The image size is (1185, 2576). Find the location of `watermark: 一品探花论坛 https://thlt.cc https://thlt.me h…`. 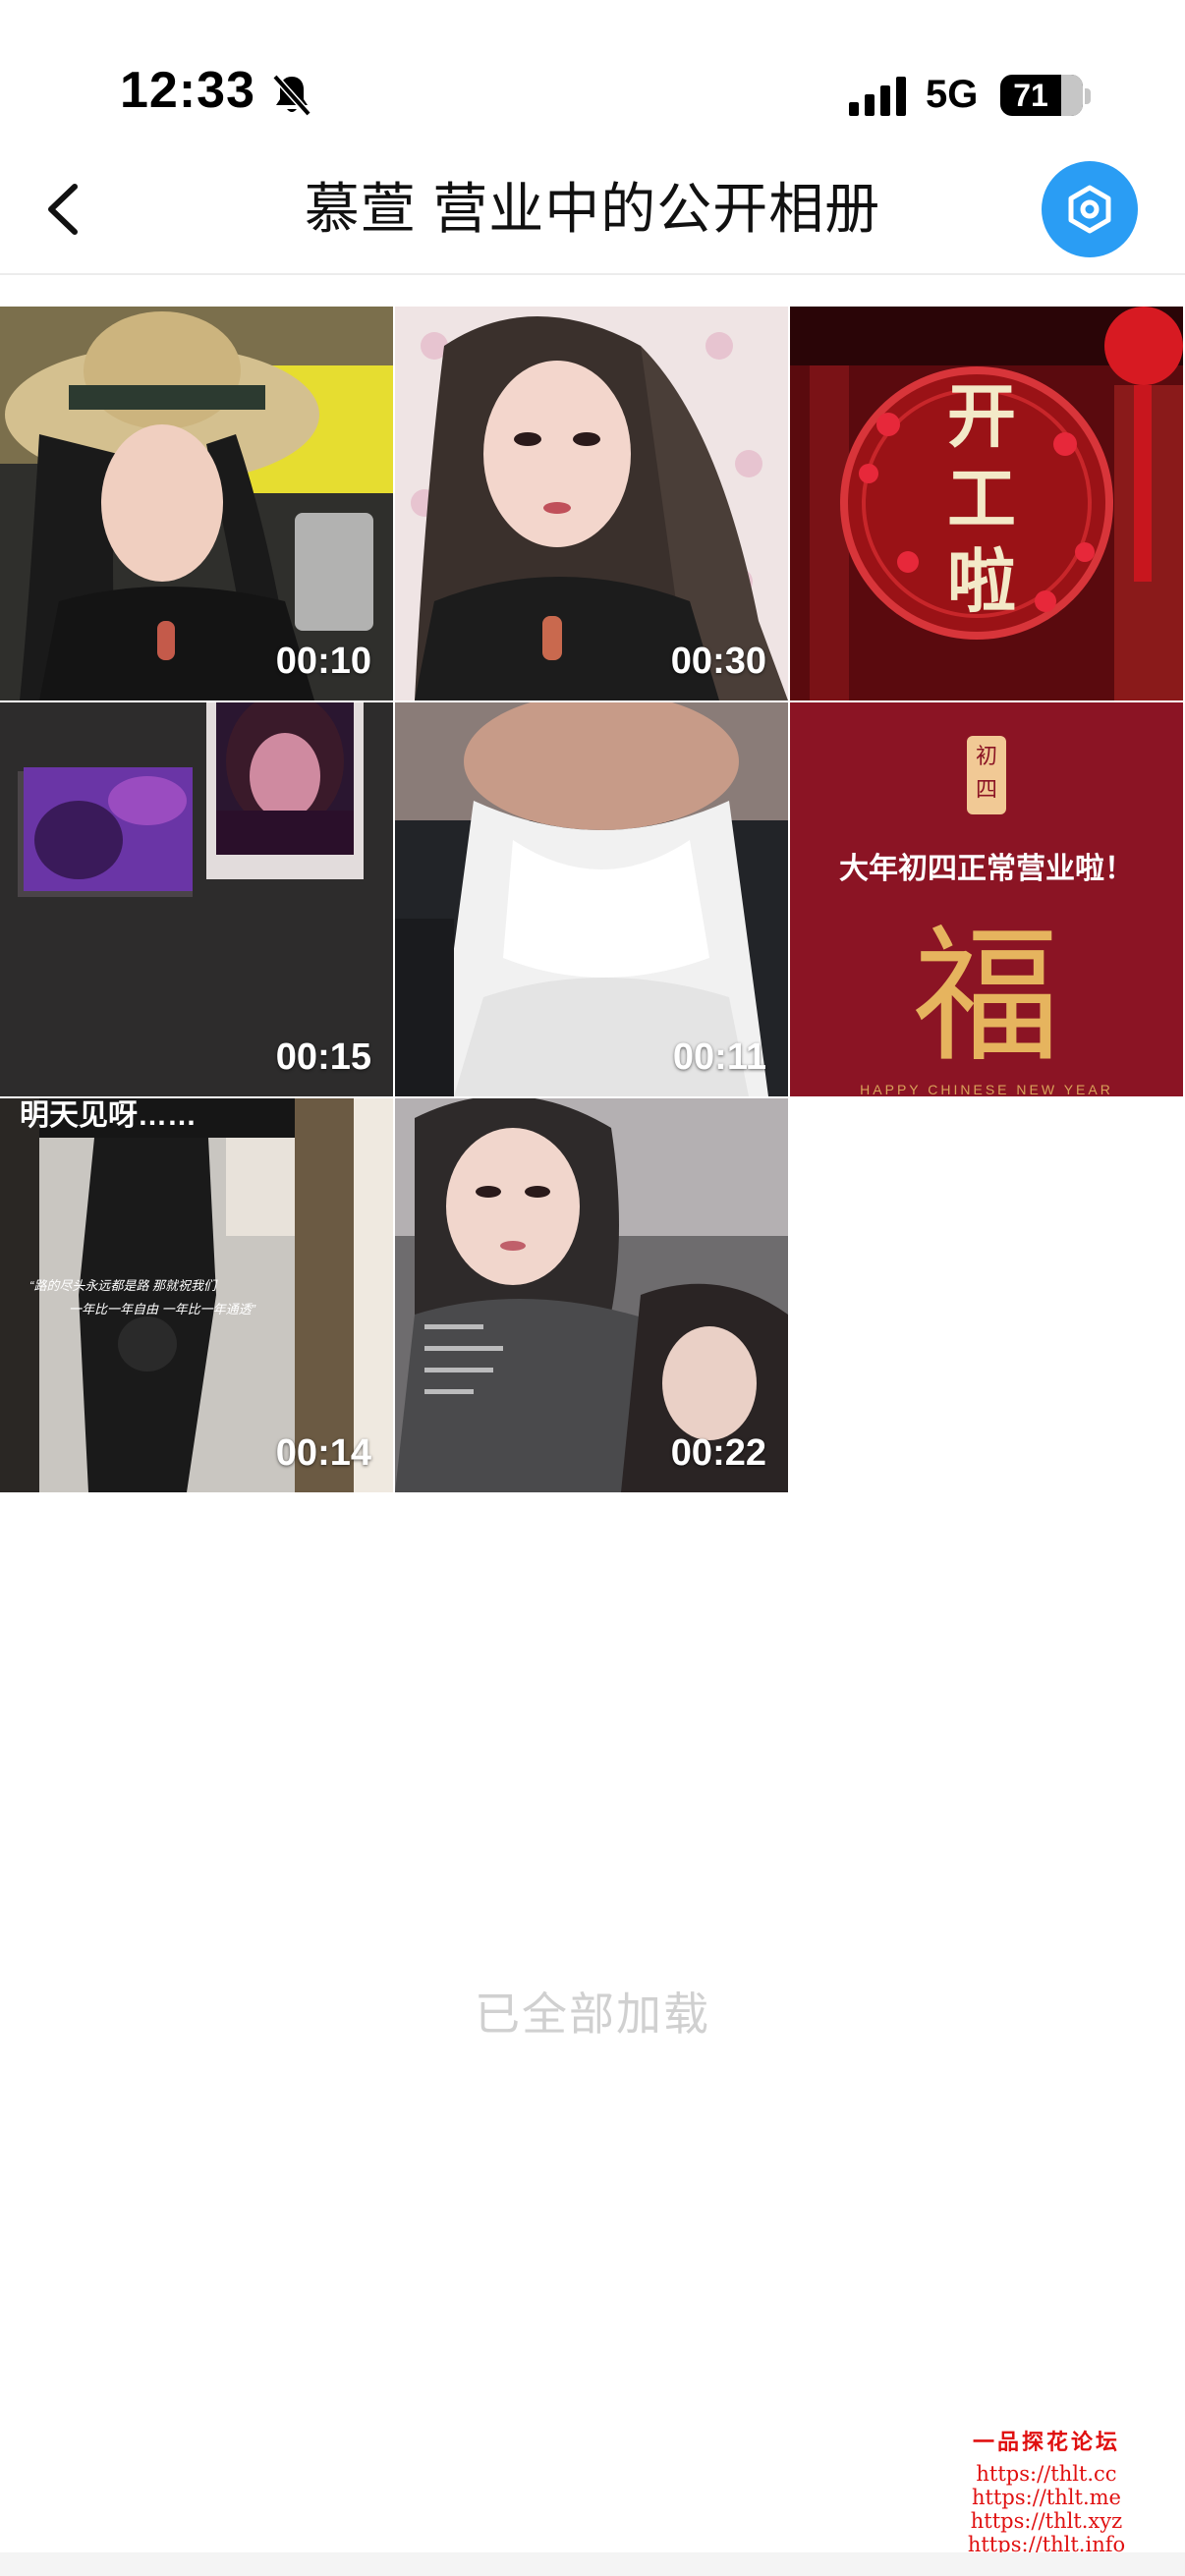

watermark: 一品探花论坛 https://thlt.cc https://thlt.me h… is located at coordinates (1046, 2490).